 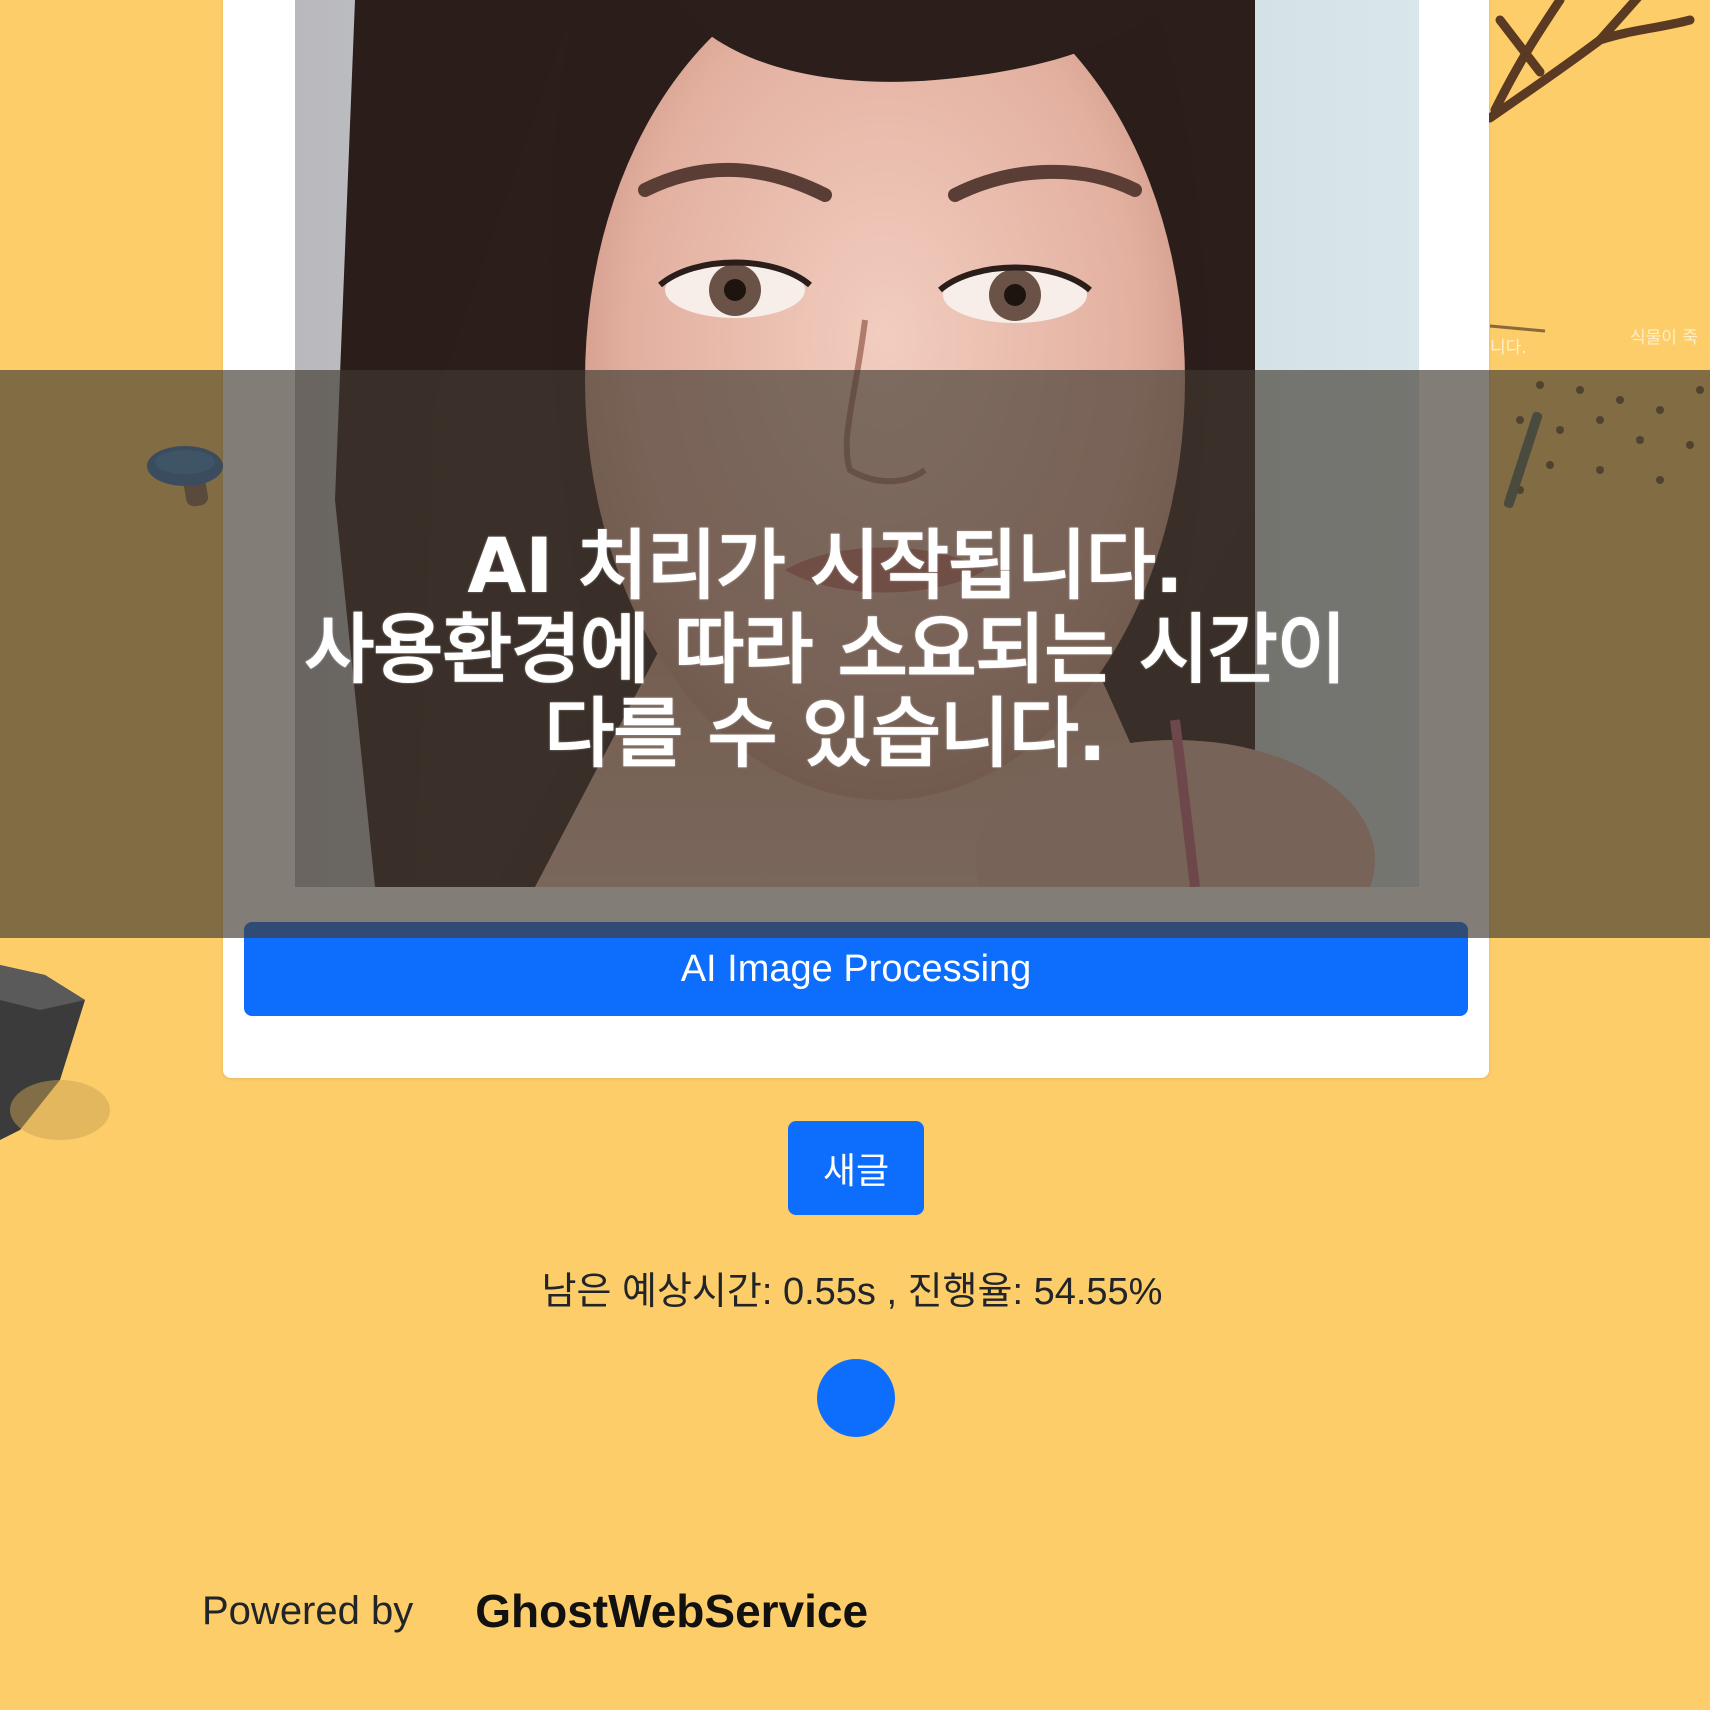 I want to click on notice-line-1: AI 처리가 시작됩니다., so click(x=825, y=565).